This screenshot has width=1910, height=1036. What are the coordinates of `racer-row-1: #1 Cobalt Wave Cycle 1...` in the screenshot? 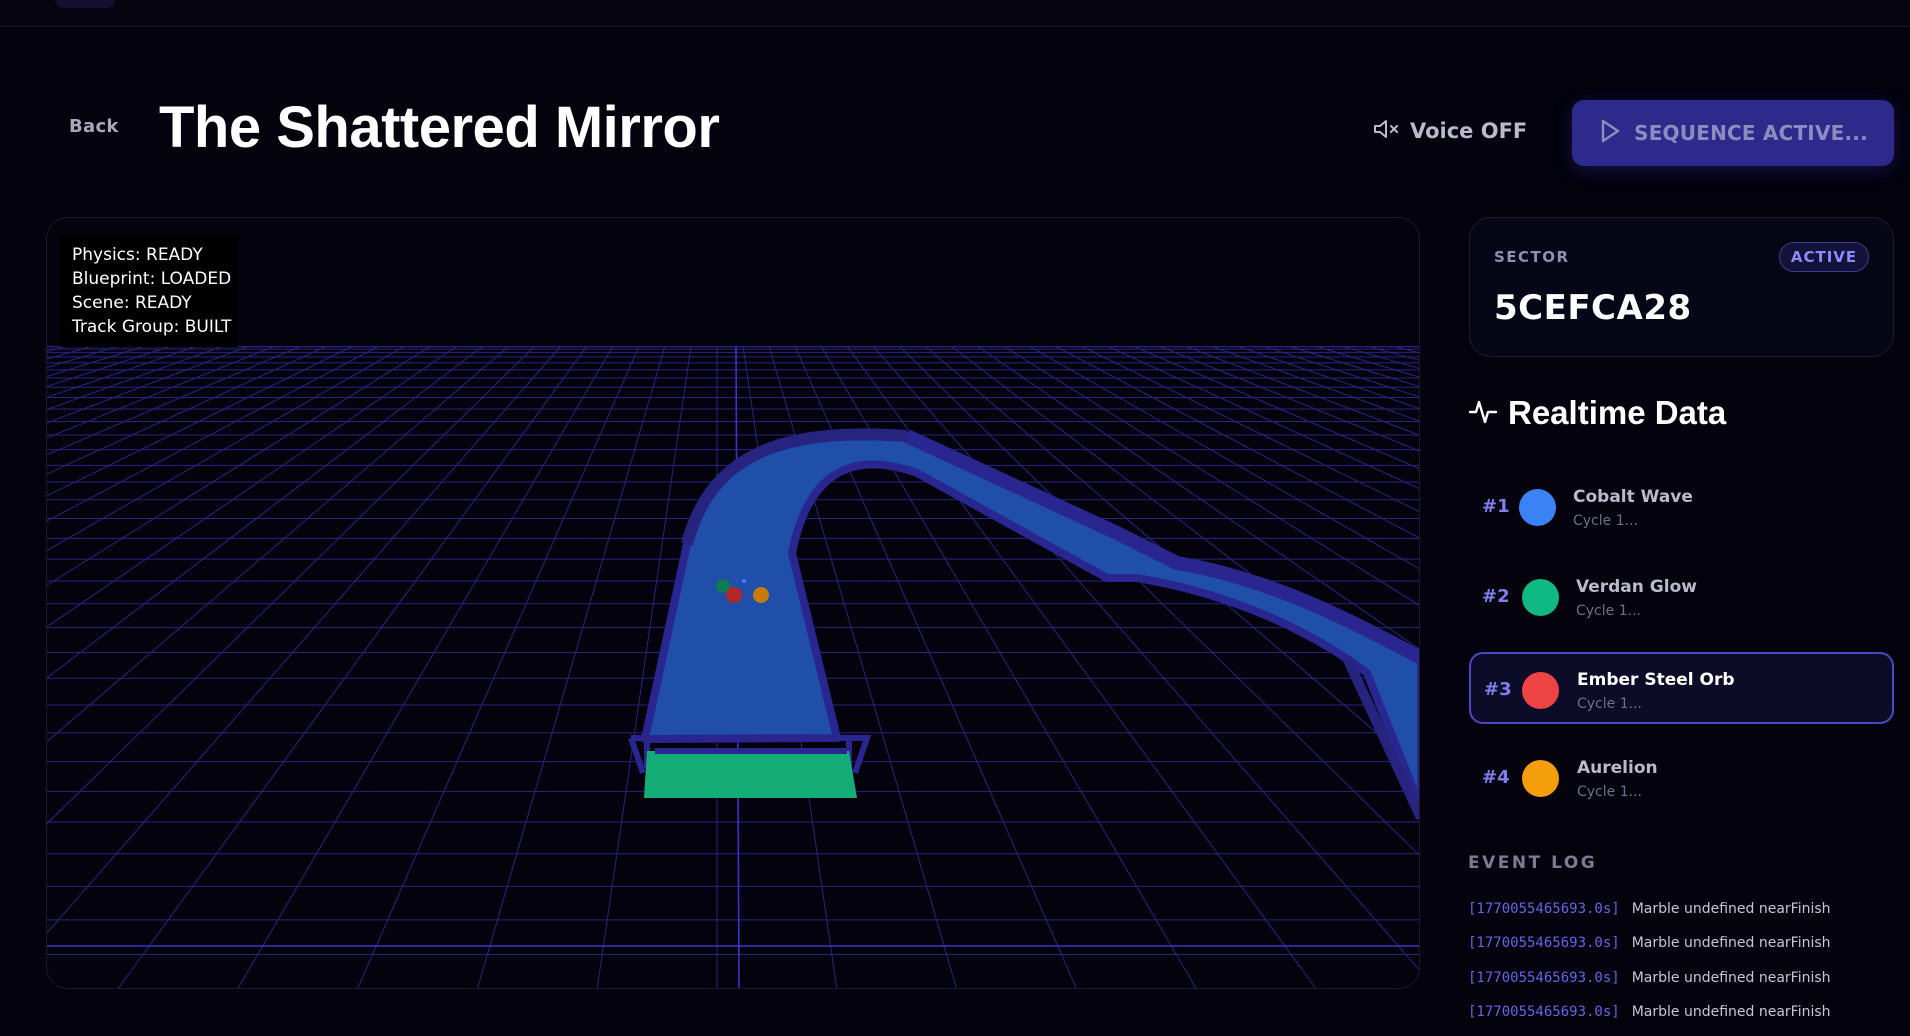 It's located at (1681, 507).